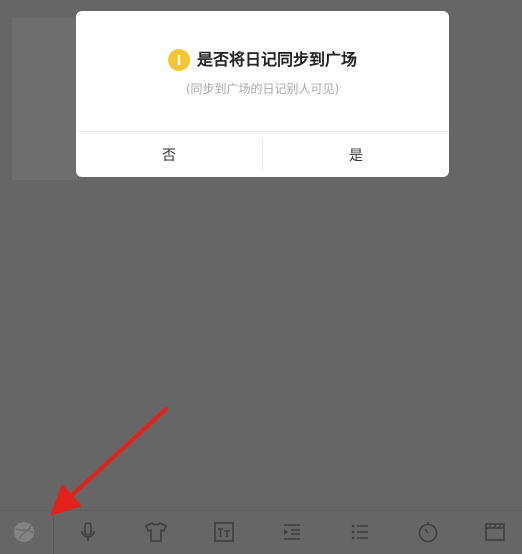 Image resolution: width=522 pixels, height=554 pixels. What do you see at coordinates (276, 59) in the screenshot?
I see `dialog-title: 是否将日记同步到广场` at bounding box center [276, 59].